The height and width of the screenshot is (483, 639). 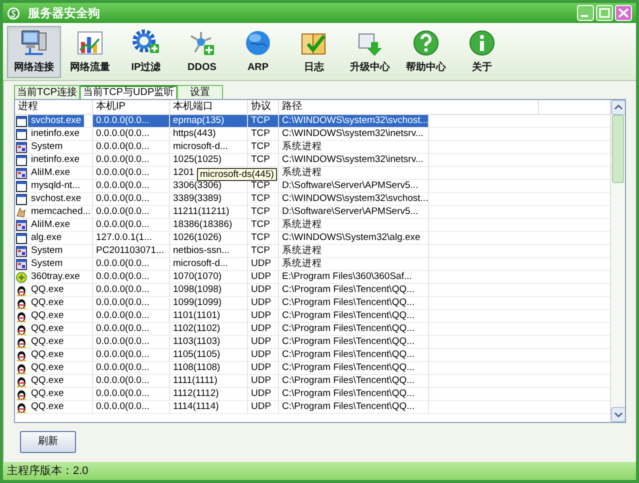 What do you see at coordinates (482, 43) in the screenshot?
I see `info-icon` at bounding box center [482, 43].